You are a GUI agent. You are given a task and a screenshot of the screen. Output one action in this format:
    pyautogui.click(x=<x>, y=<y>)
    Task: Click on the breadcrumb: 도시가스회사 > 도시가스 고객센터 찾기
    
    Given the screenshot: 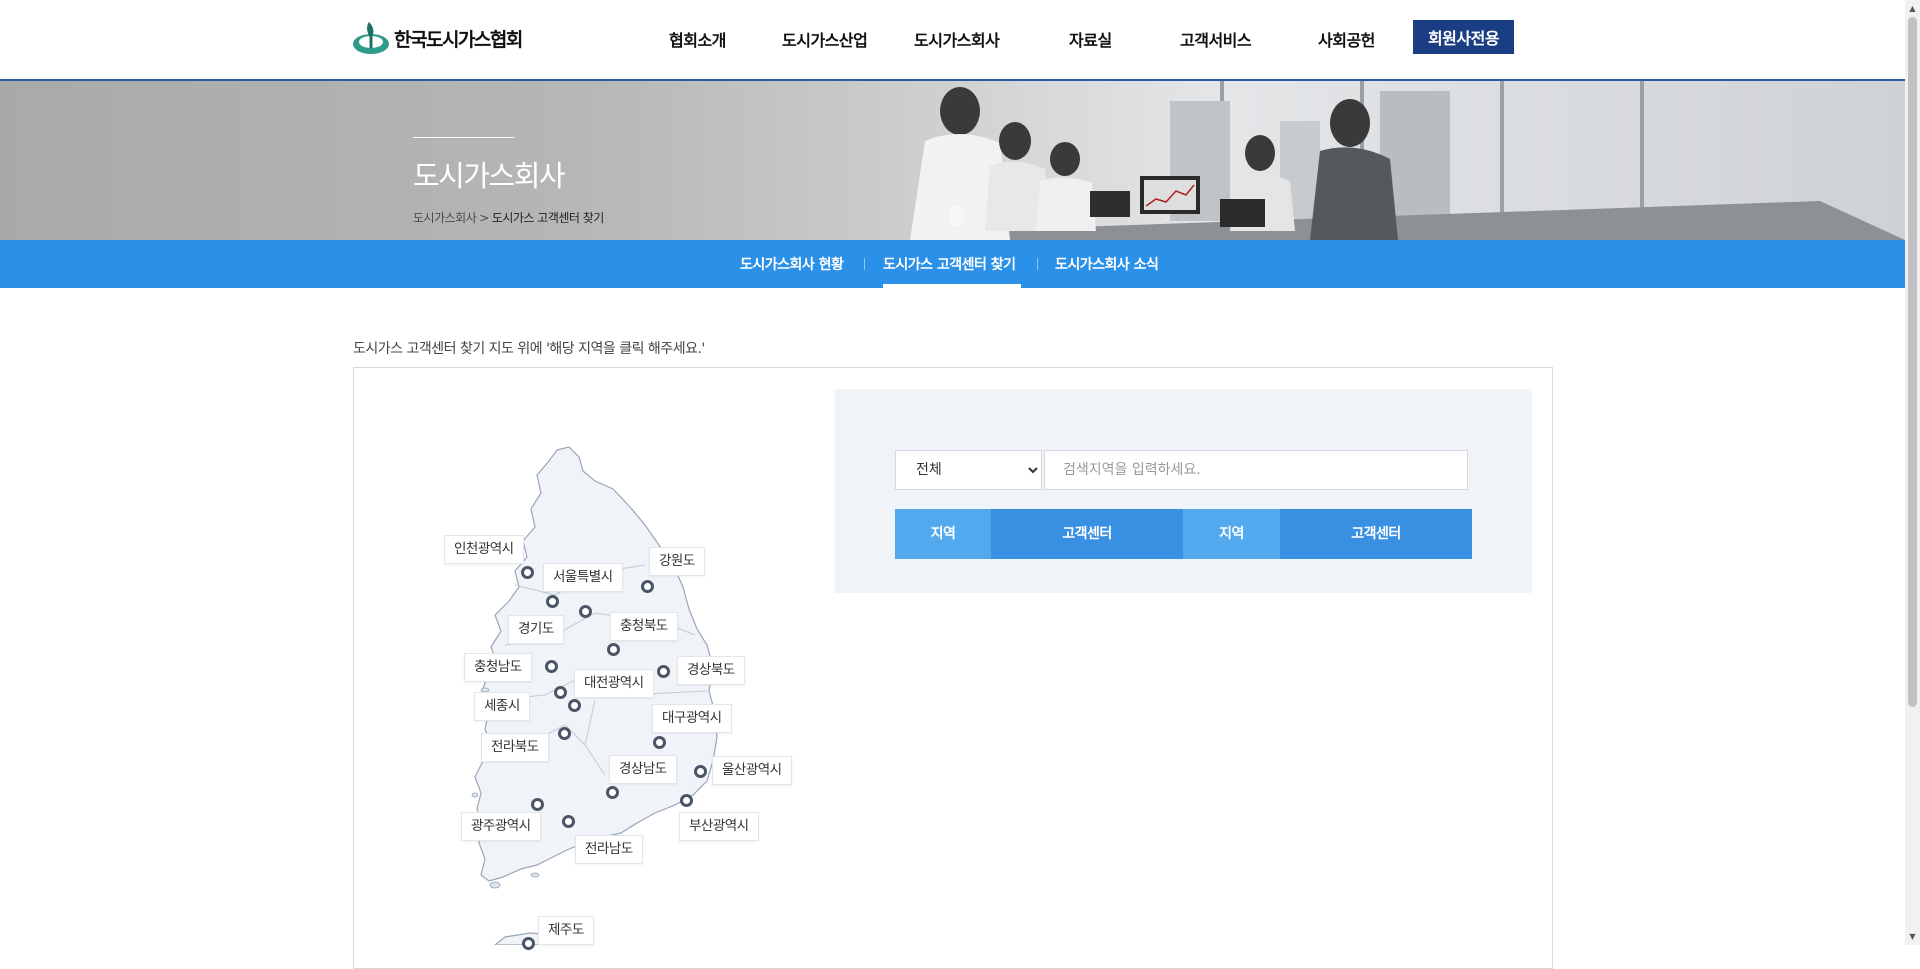 What is the action you would take?
    pyautogui.click(x=508, y=217)
    